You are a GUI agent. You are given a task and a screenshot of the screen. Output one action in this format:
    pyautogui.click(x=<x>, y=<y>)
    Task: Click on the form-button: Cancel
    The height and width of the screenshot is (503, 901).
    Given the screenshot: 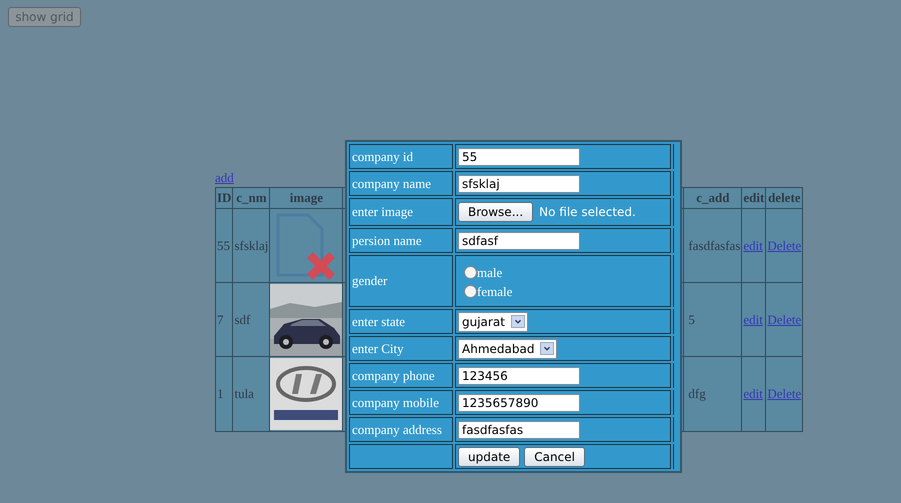 What is the action you would take?
    pyautogui.click(x=554, y=456)
    